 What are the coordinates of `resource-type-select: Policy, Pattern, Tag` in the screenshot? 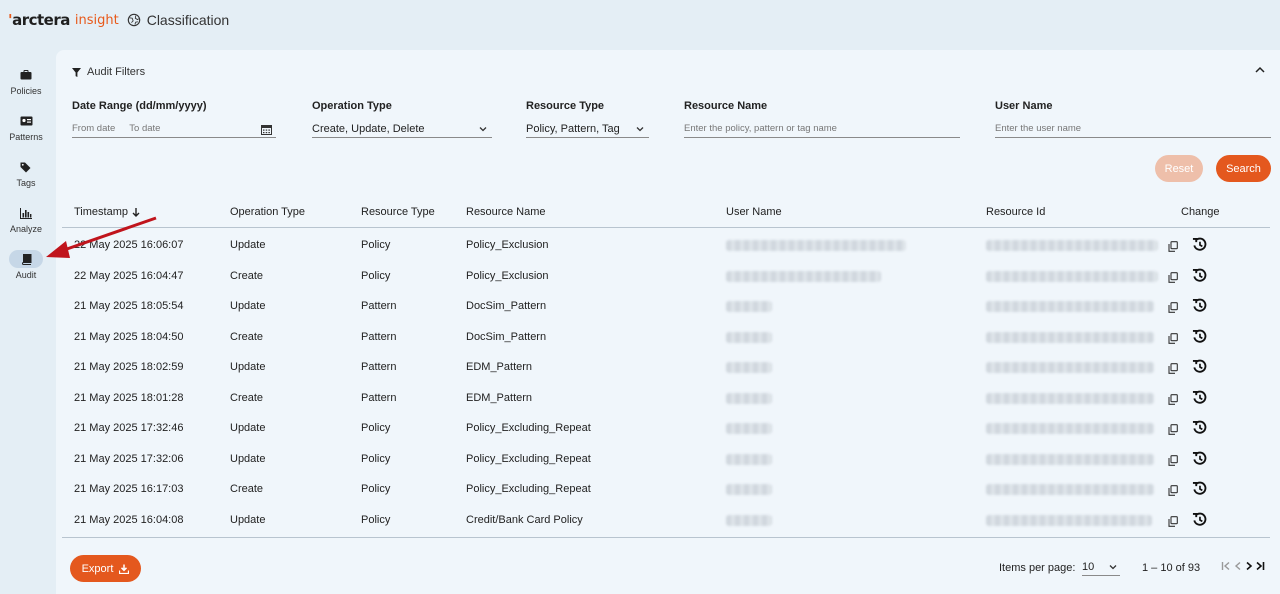 It's located at (587, 129).